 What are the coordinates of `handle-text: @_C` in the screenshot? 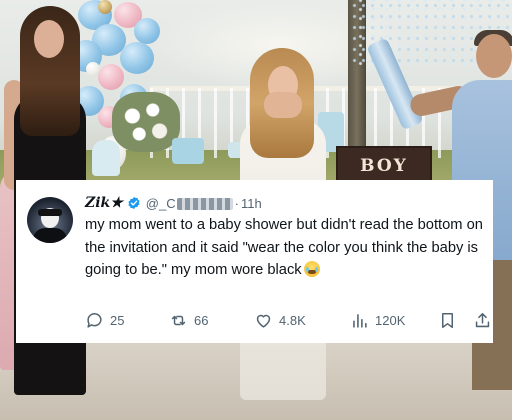 It's located at (160, 203).